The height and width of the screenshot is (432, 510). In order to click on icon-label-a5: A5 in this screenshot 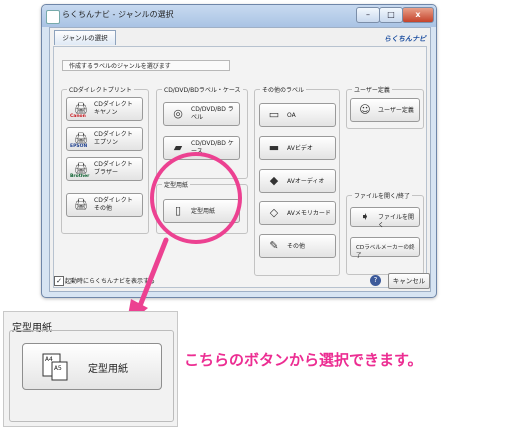, I will do `click(58, 368)`.